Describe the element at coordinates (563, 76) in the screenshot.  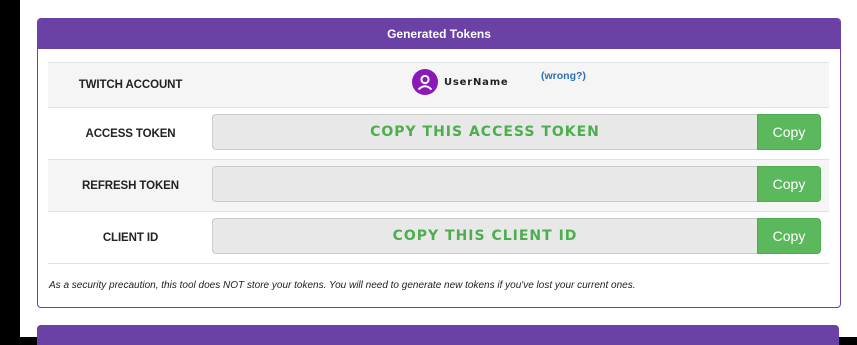
I see `wrong-account-link: (wrong?)` at that location.